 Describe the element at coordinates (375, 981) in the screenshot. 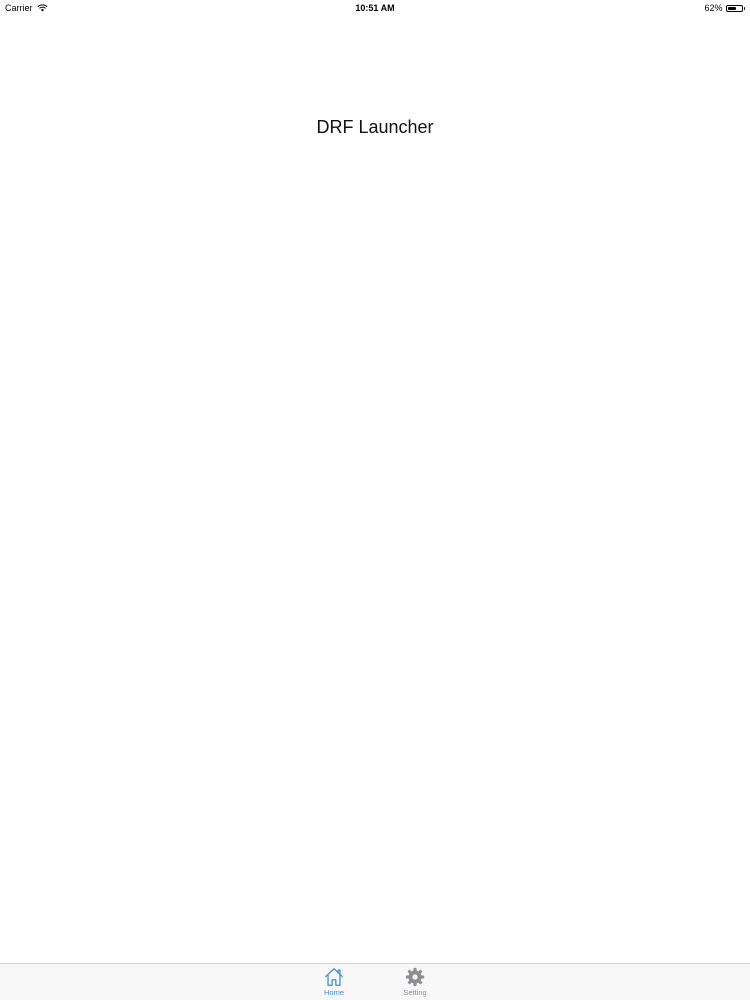

I see `tab-bar: Home Setting` at that location.